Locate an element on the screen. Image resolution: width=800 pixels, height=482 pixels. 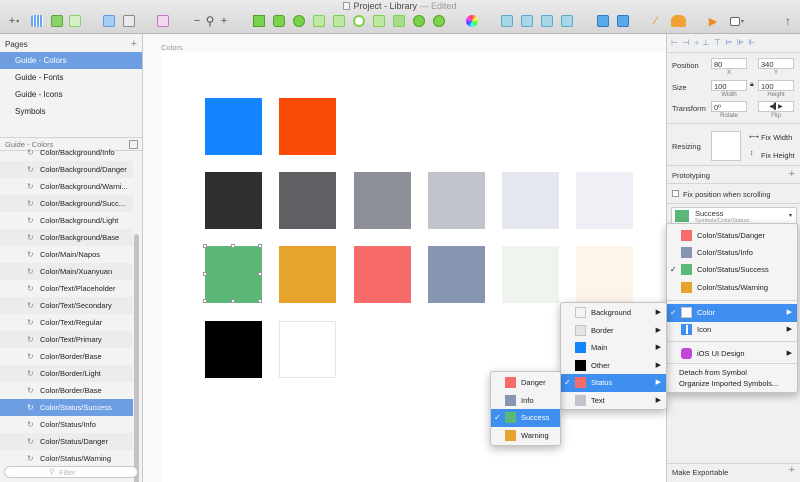
menu-item: Color/Status/Info is located at coordinates (732, 253).